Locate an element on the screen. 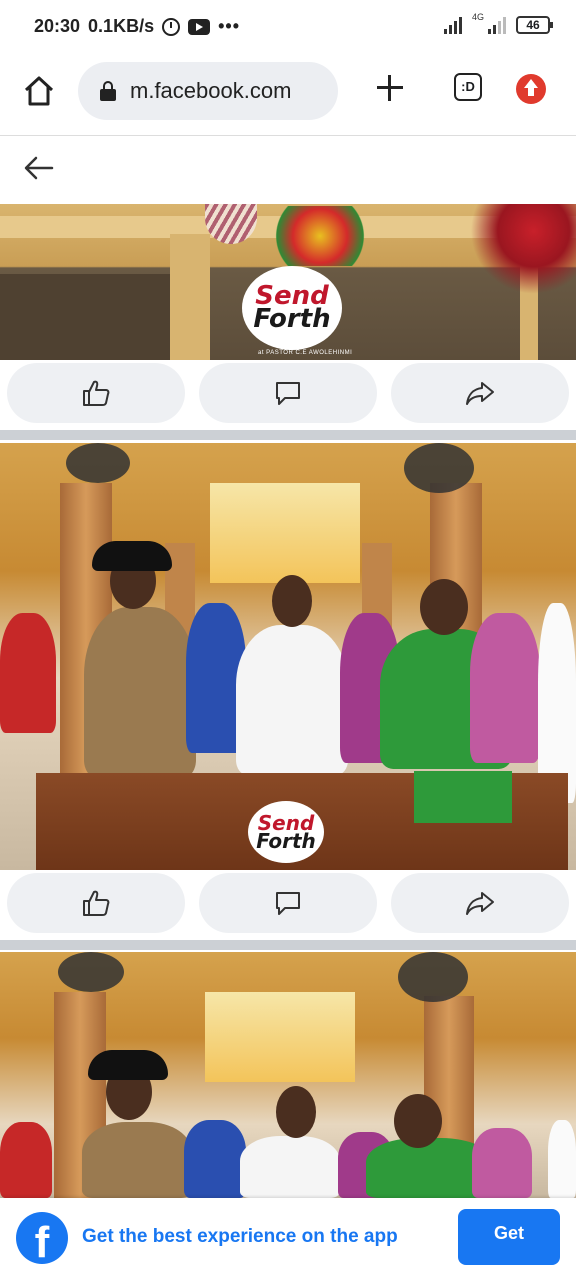 This screenshot has width=576, height=1280. signal-icon-secondary is located at coordinates (497, 25).